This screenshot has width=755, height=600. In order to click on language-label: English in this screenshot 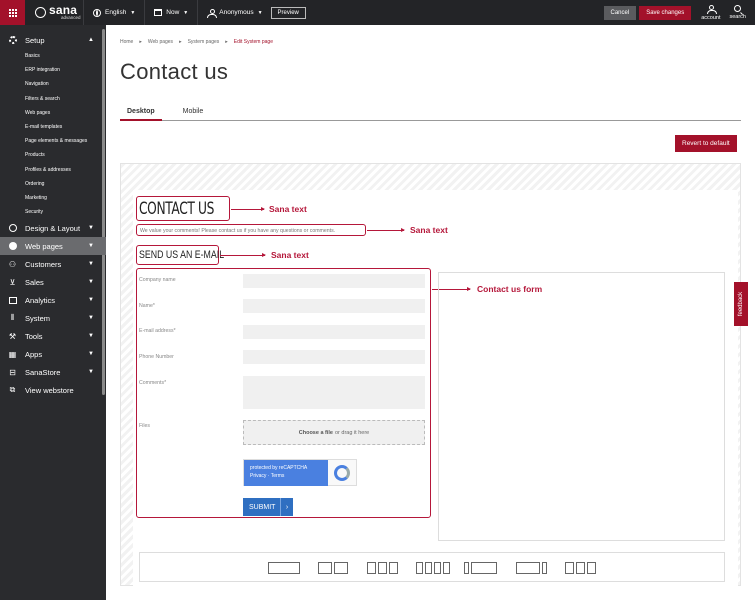, I will do `click(116, 12)`.